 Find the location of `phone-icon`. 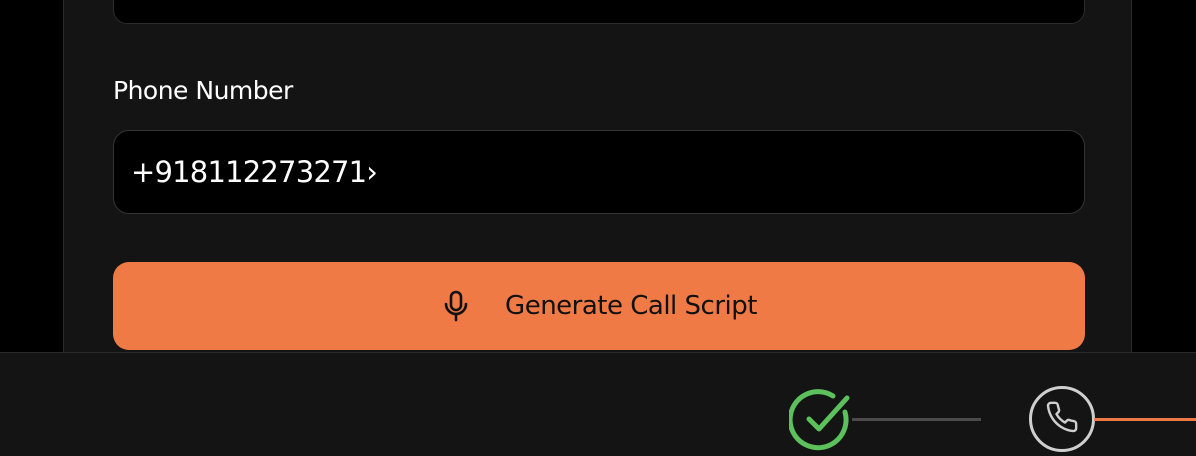

phone-icon is located at coordinates (1062, 419).